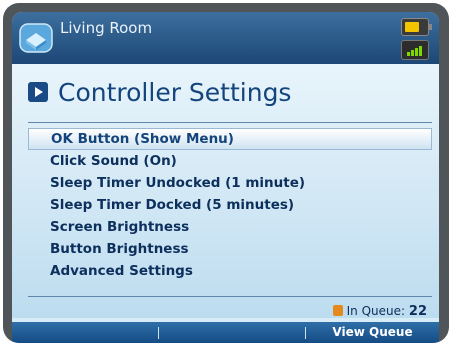 The image size is (453, 346). What do you see at coordinates (85, 332) in the screenshot?
I see `softkey-left` at bounding box center [85, 332].